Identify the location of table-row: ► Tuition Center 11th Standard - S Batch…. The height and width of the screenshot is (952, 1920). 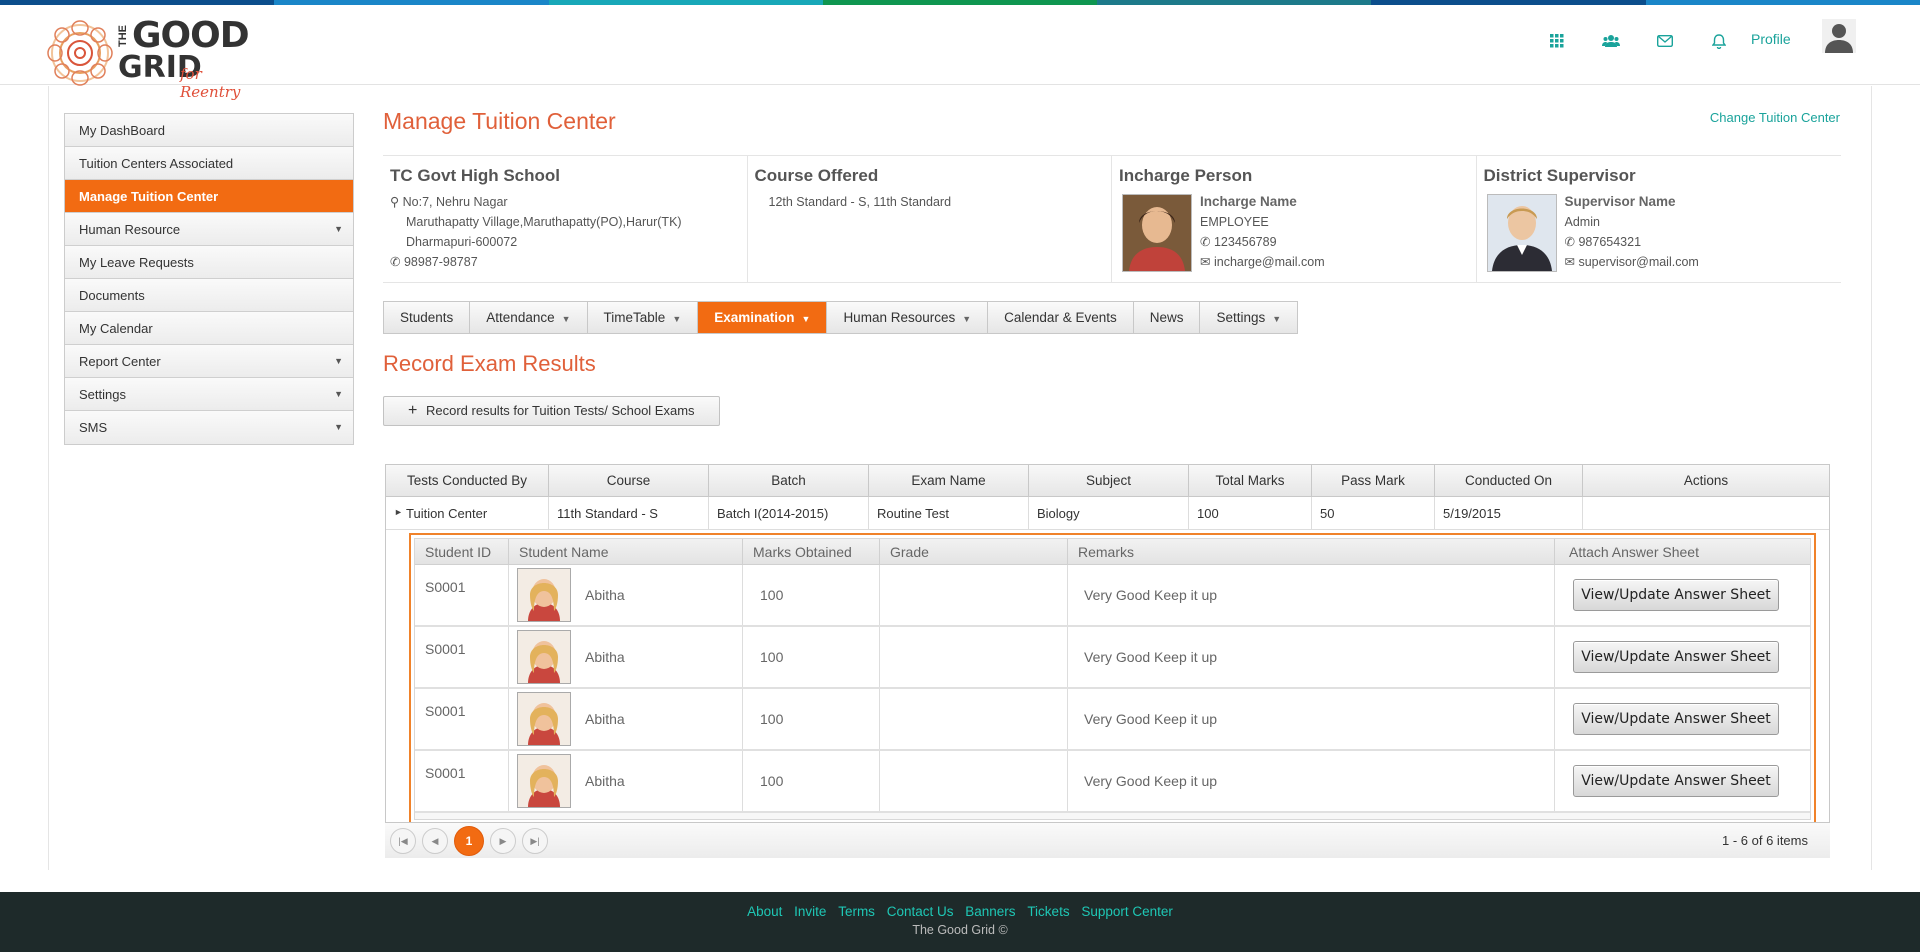
(1107, 513).